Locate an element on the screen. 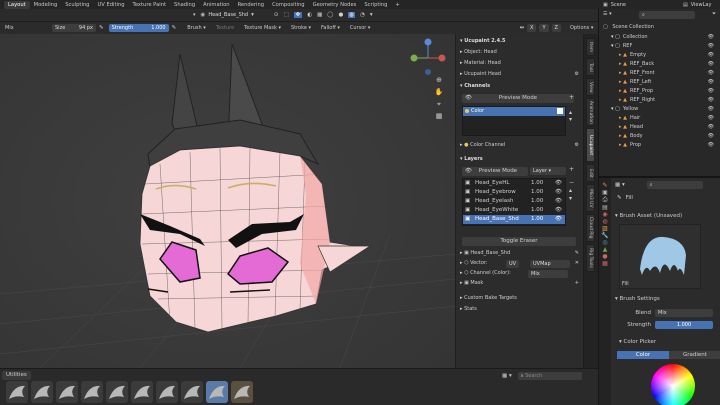 Image resolution: width=720 pixels, height=405 pixels. preview-mode-button: 👁 Preview Mode is located at coordinates (518, 98).